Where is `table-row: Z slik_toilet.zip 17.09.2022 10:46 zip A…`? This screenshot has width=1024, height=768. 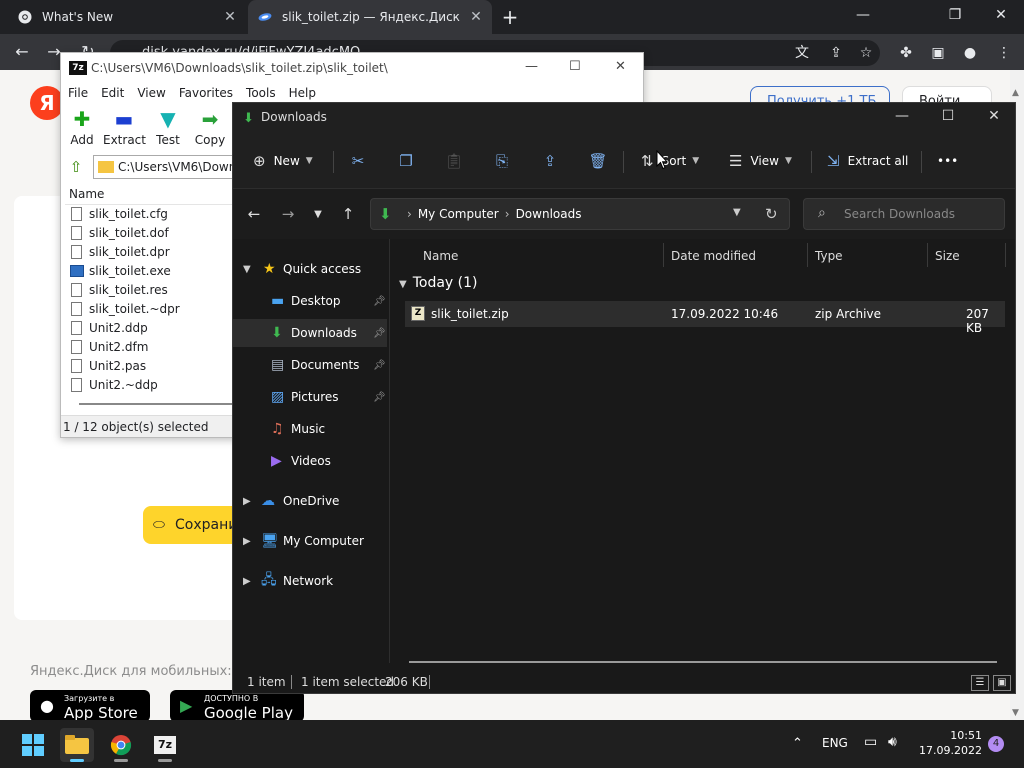
table-row: Z slik_toilet.zip 17.09.2022 10:46 zip A… is located at coordinates (705, 318).